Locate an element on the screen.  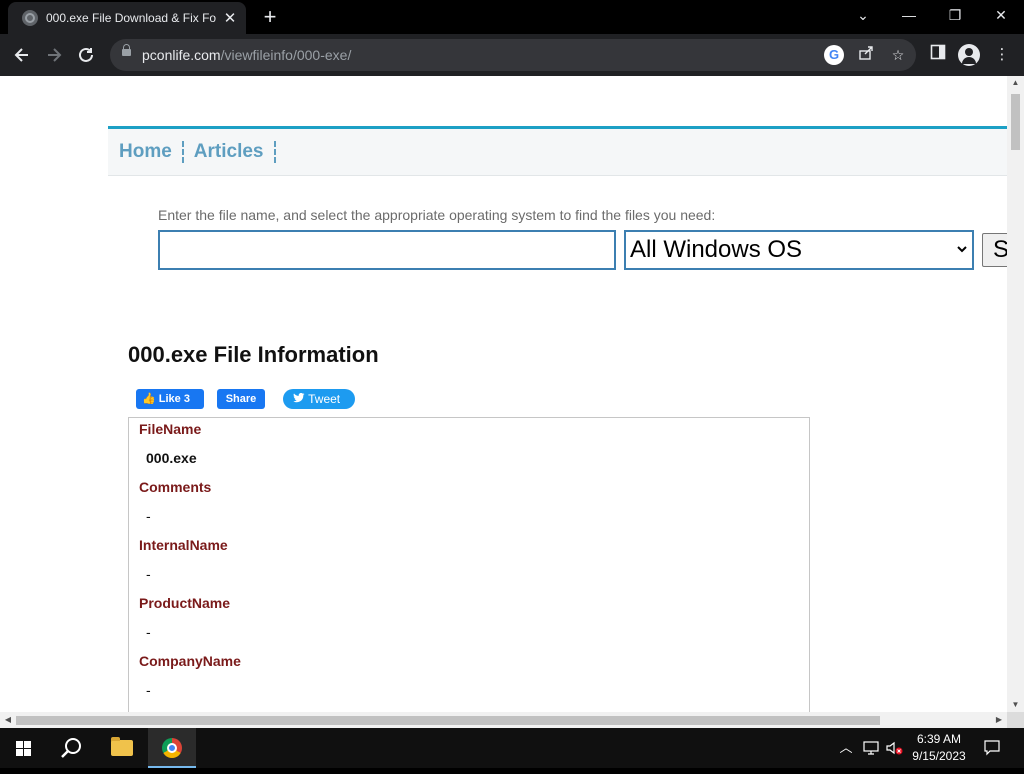
google-lens-icon: G is located at coordinates (834, 55).